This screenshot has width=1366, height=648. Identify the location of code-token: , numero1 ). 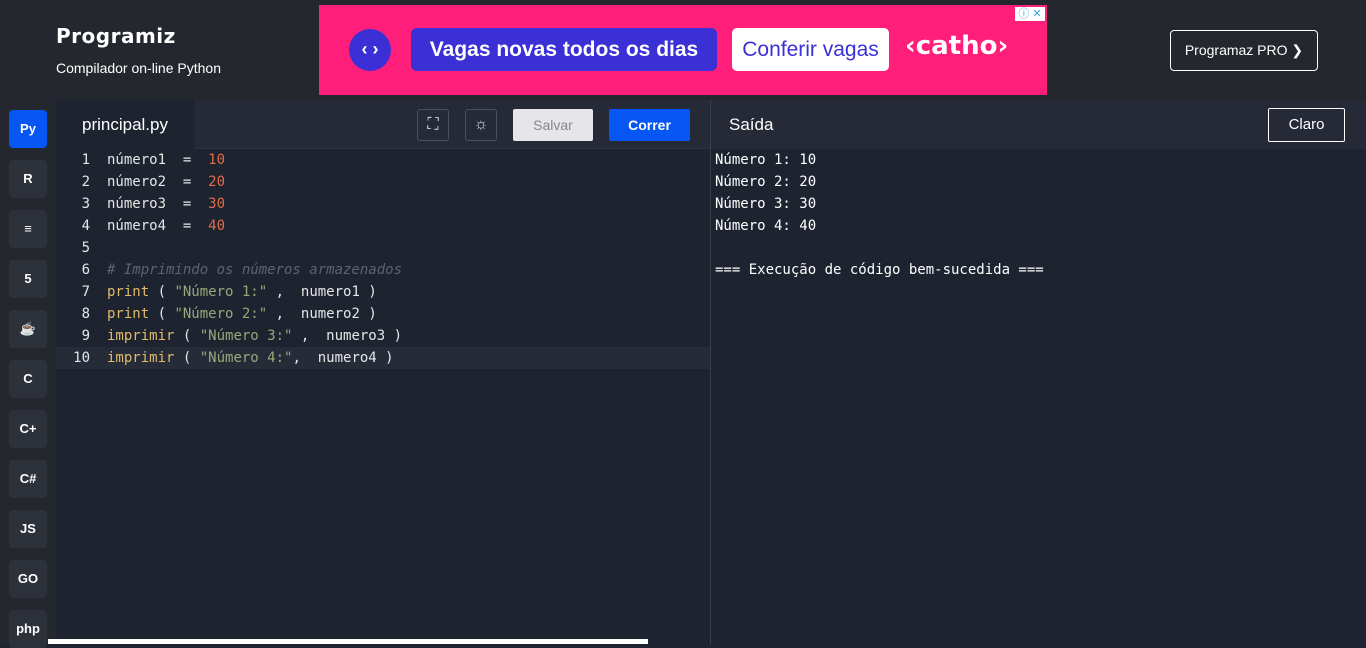
(322, 292).